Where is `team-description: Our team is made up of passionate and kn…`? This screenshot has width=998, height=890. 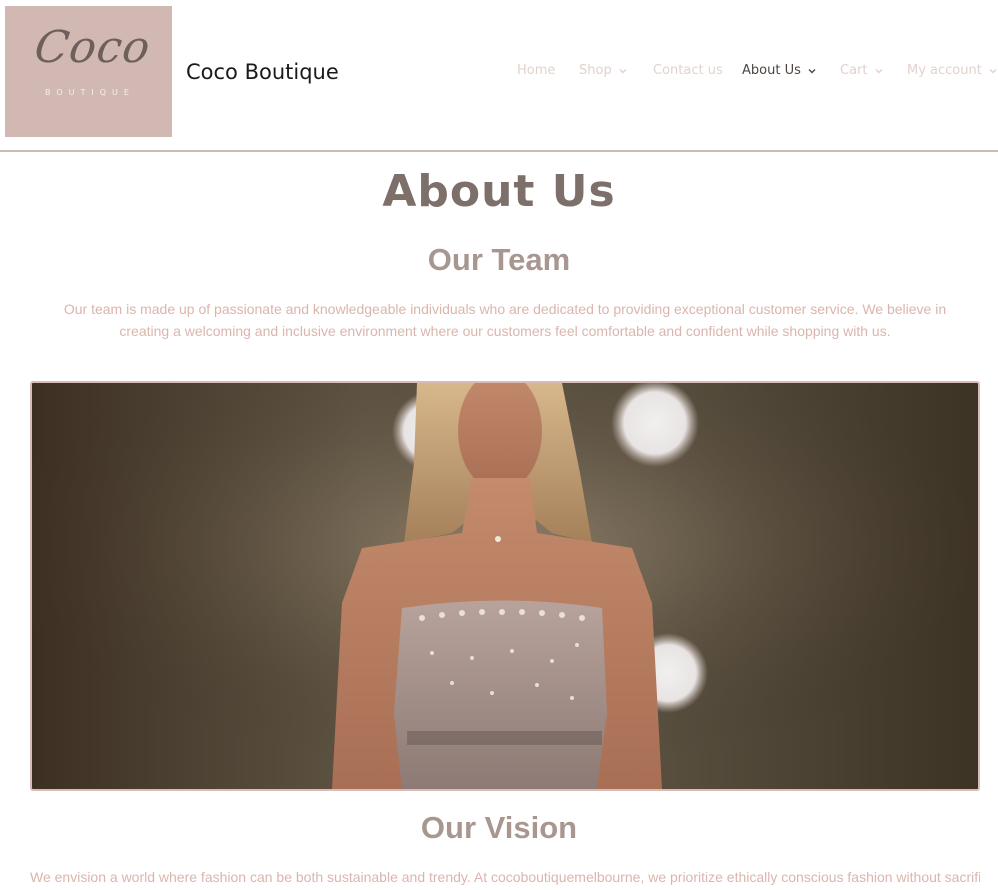 team-description: Our team is made up of passionate and kn… is located at coordinates (505, 320).